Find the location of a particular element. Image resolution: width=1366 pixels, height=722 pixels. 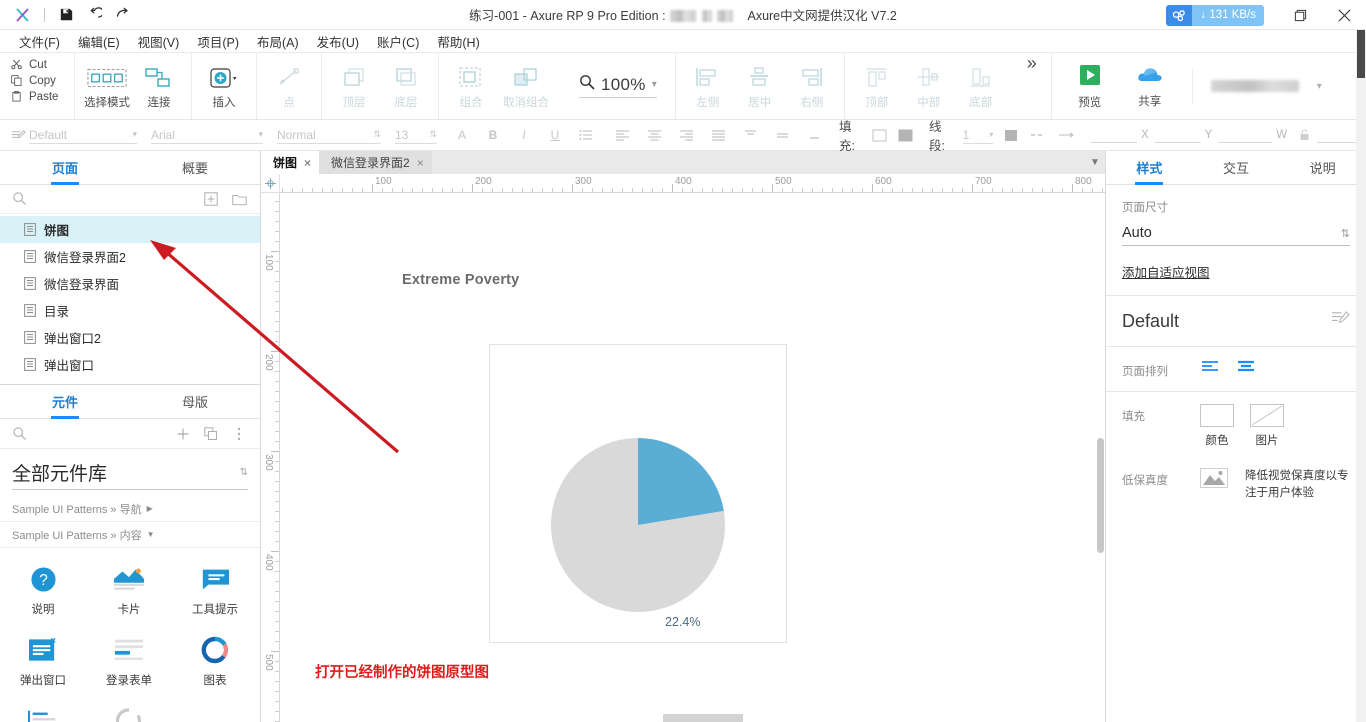

align-center-icon is located at coordinates (654, 135).